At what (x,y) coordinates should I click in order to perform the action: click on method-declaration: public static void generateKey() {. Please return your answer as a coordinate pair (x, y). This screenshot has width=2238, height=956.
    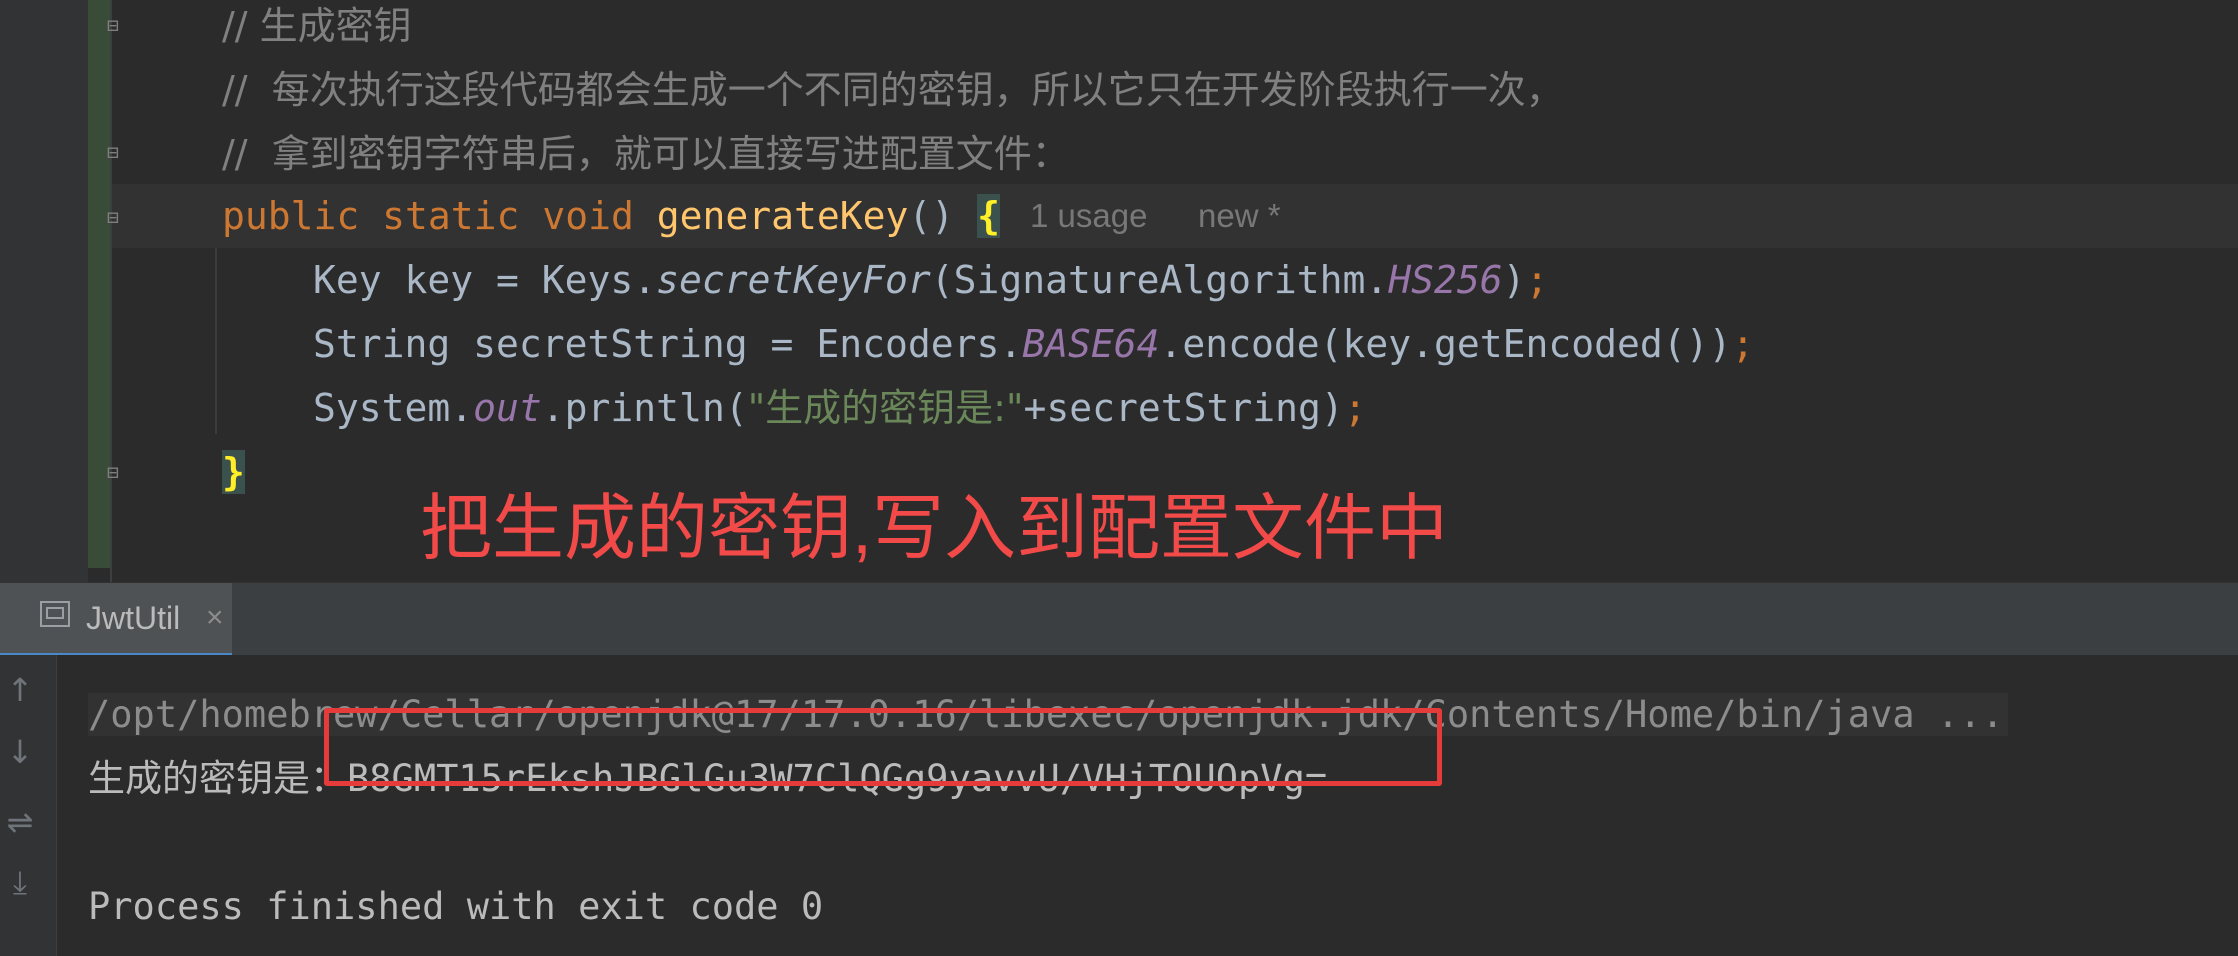
    Looking at the image, I should click on (611, 216).